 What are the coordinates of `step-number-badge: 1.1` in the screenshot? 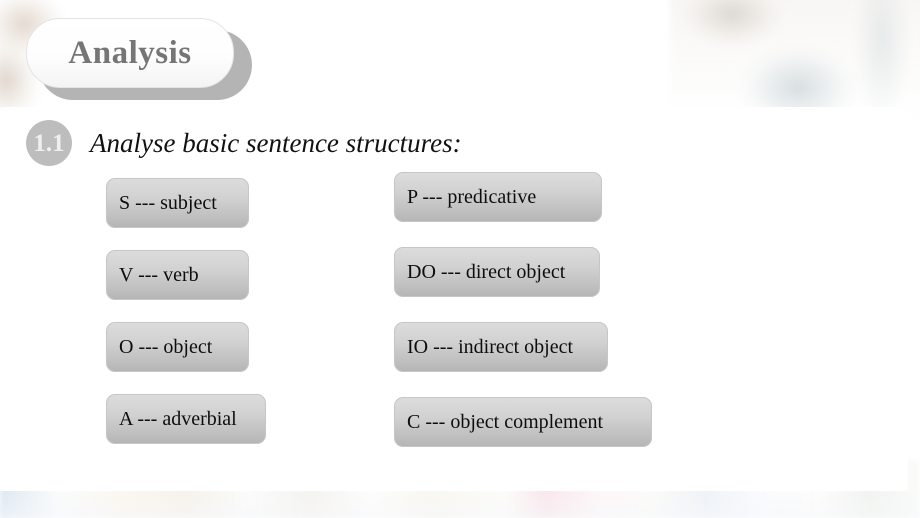 It's located at (49, 143).